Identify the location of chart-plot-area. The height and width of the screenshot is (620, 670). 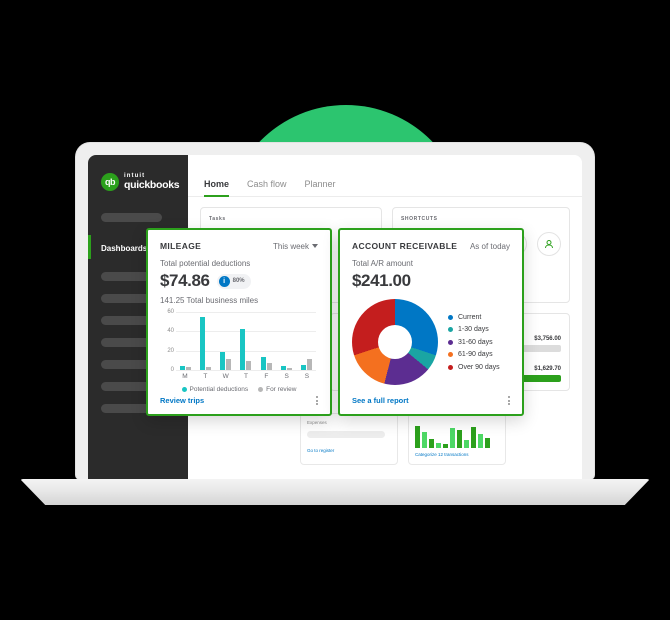
(246, 341).